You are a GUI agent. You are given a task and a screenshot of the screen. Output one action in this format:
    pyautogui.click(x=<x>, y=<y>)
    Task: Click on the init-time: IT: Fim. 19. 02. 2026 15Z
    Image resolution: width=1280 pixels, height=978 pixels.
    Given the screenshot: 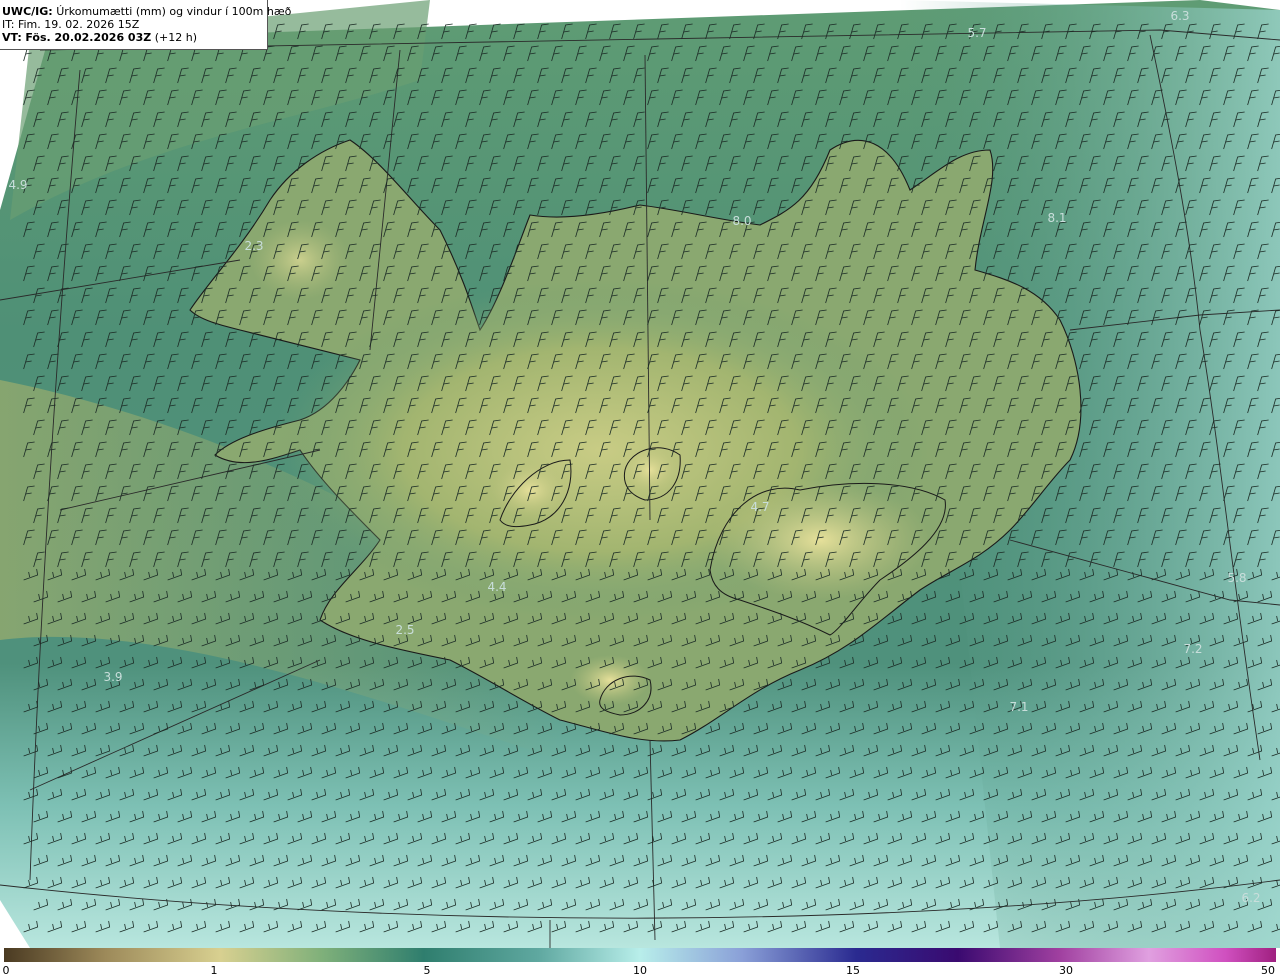 What is the action you would take?
    pyautogui.click(x=71, y=24)
    